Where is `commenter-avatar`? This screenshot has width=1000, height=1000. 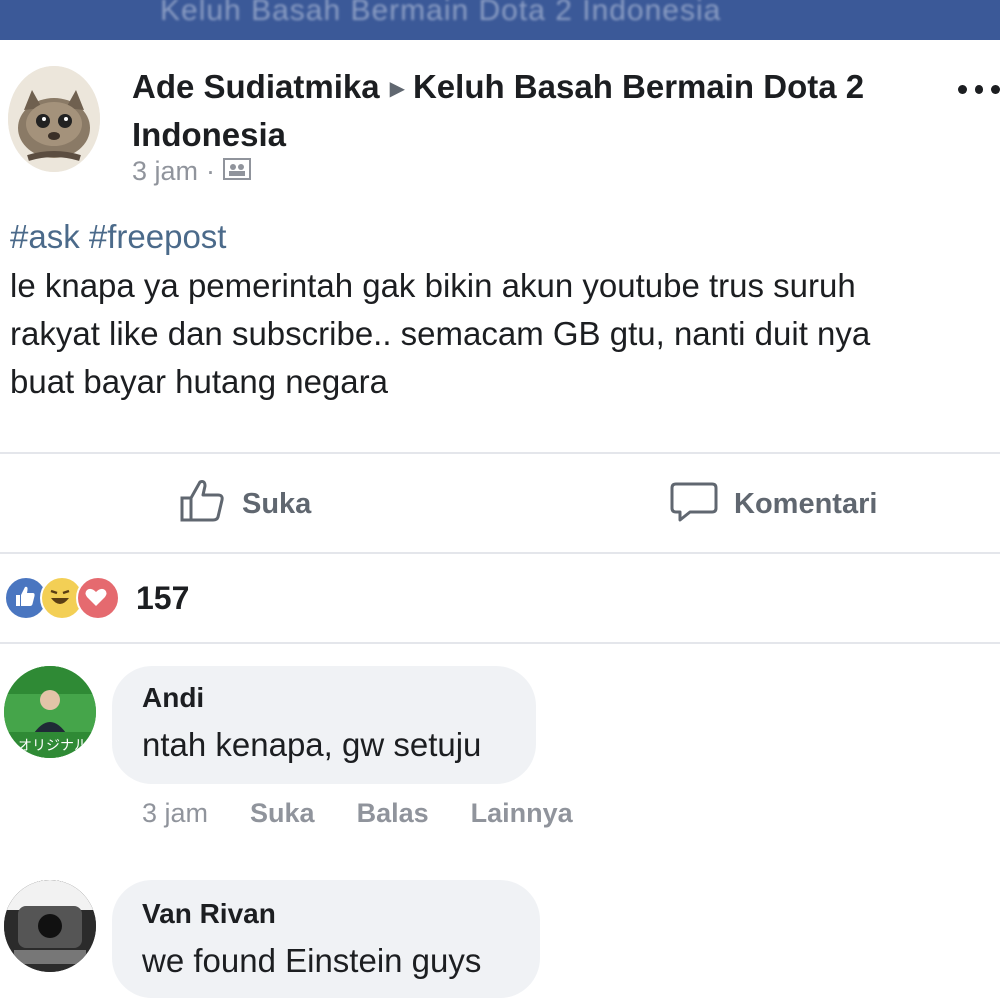
commenter-avatar is located at coordinates (50, 926).